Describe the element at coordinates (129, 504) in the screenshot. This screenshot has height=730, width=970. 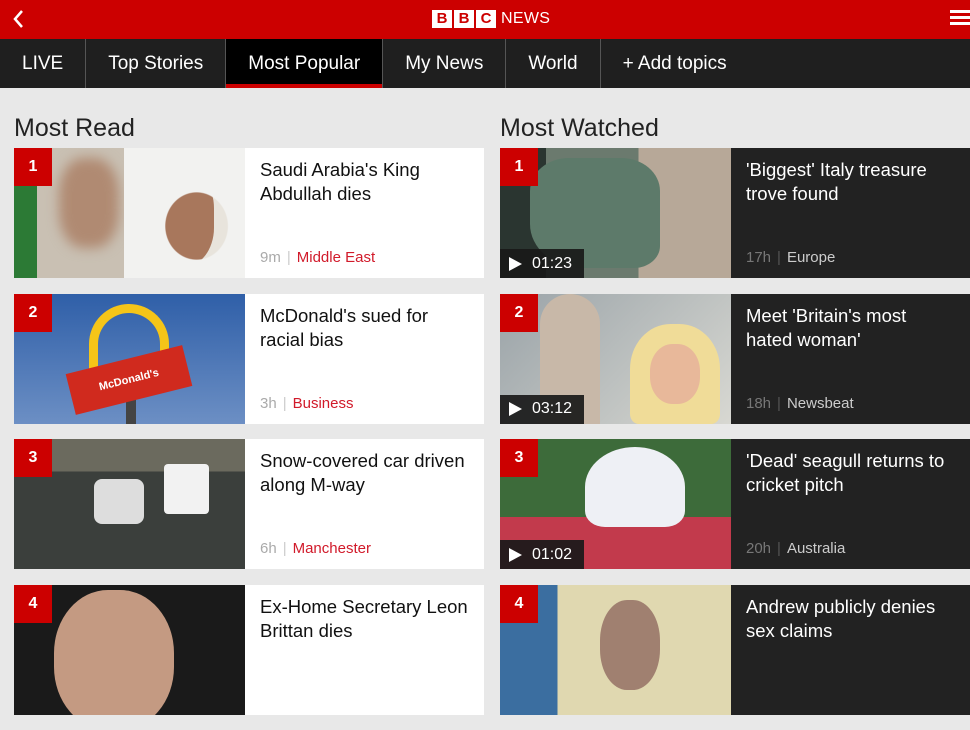
I see `story-thumbnail: 3` at that location.